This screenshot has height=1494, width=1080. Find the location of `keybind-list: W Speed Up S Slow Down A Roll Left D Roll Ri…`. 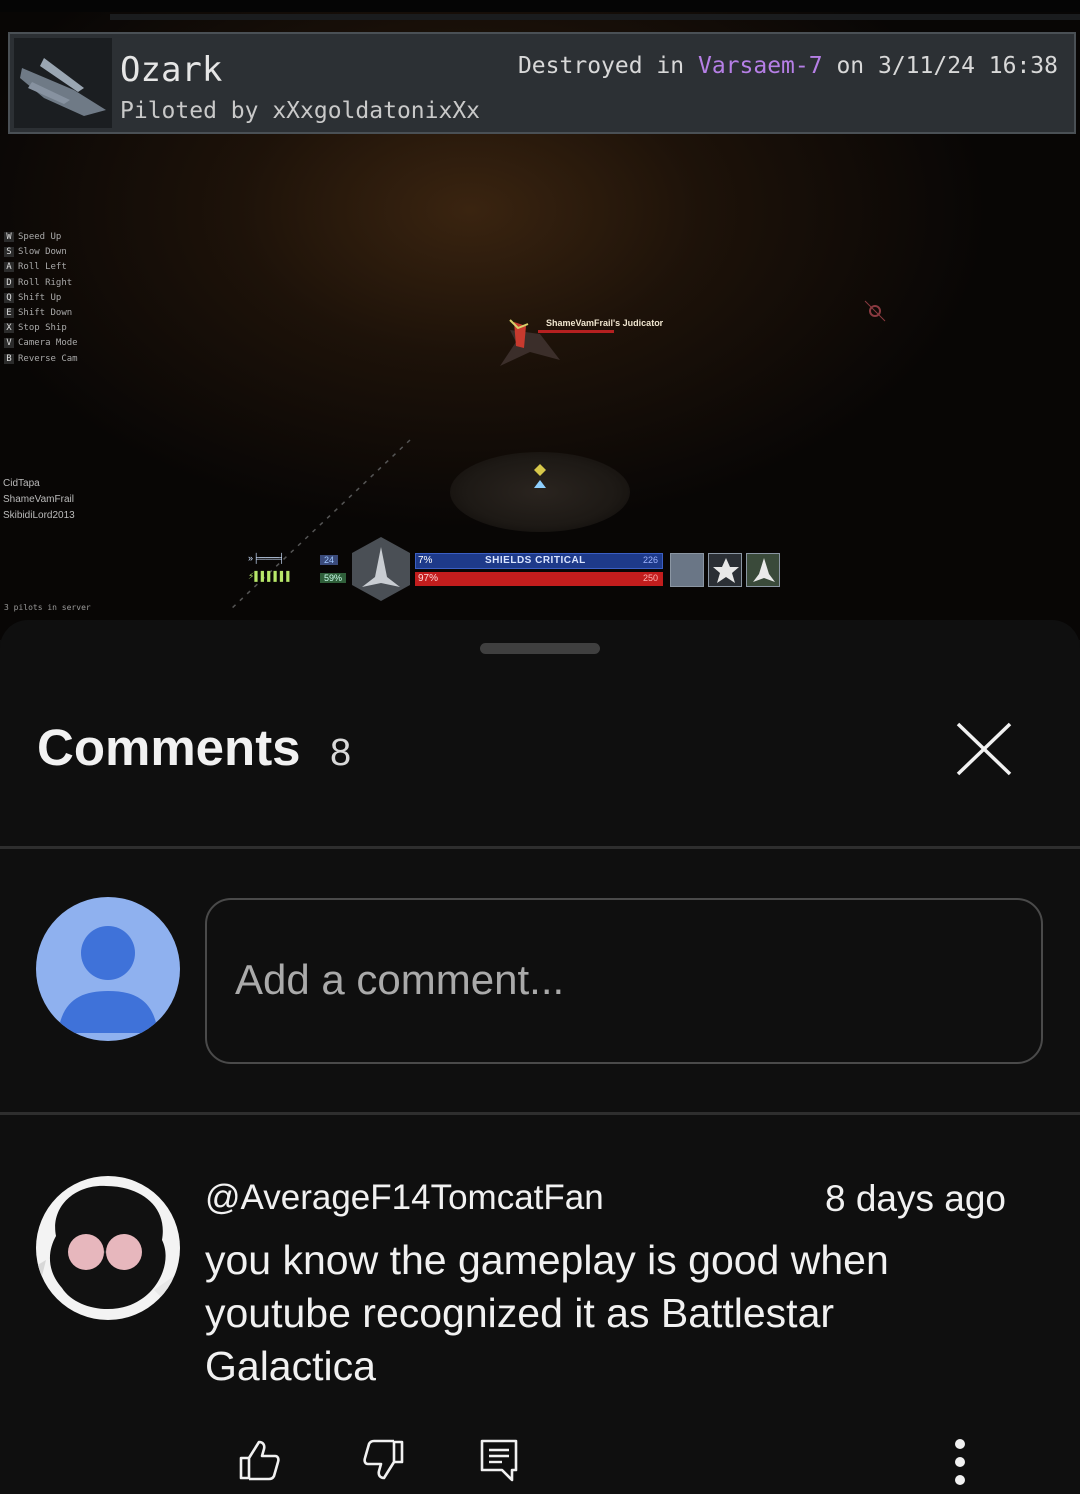

keybind-list: W Speed Up S Slow Down A Roll Left D Roll Ri… is located at coordinates (41, 300).